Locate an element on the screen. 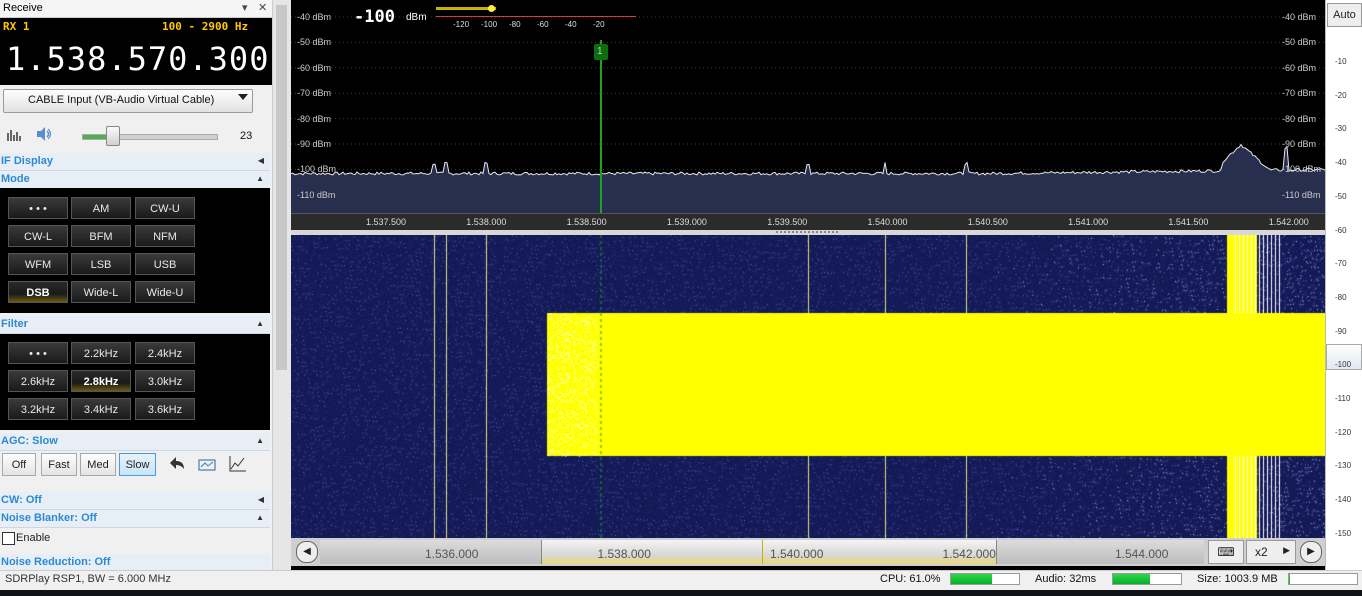  frequency-readout: 1.538.570.300 is located at coordinates (137, 59).